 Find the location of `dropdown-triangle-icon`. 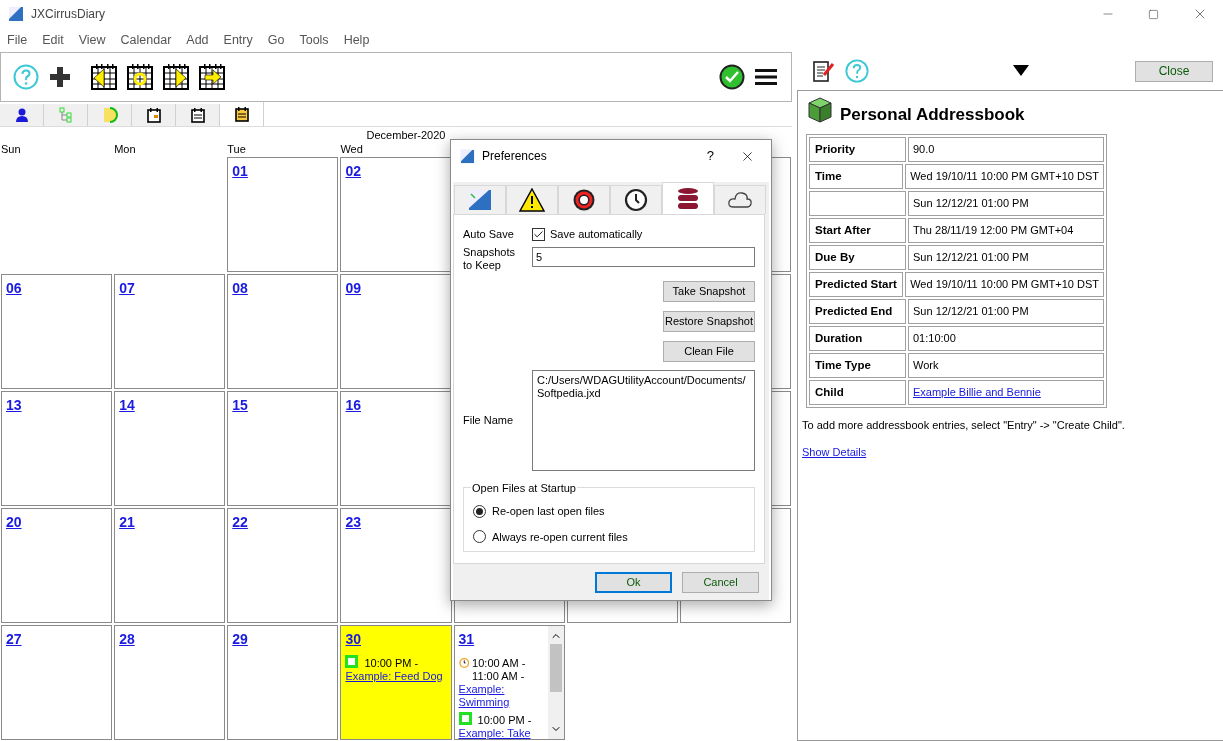

dropdown-triangle-icon is located at coordinates (1021, 71).